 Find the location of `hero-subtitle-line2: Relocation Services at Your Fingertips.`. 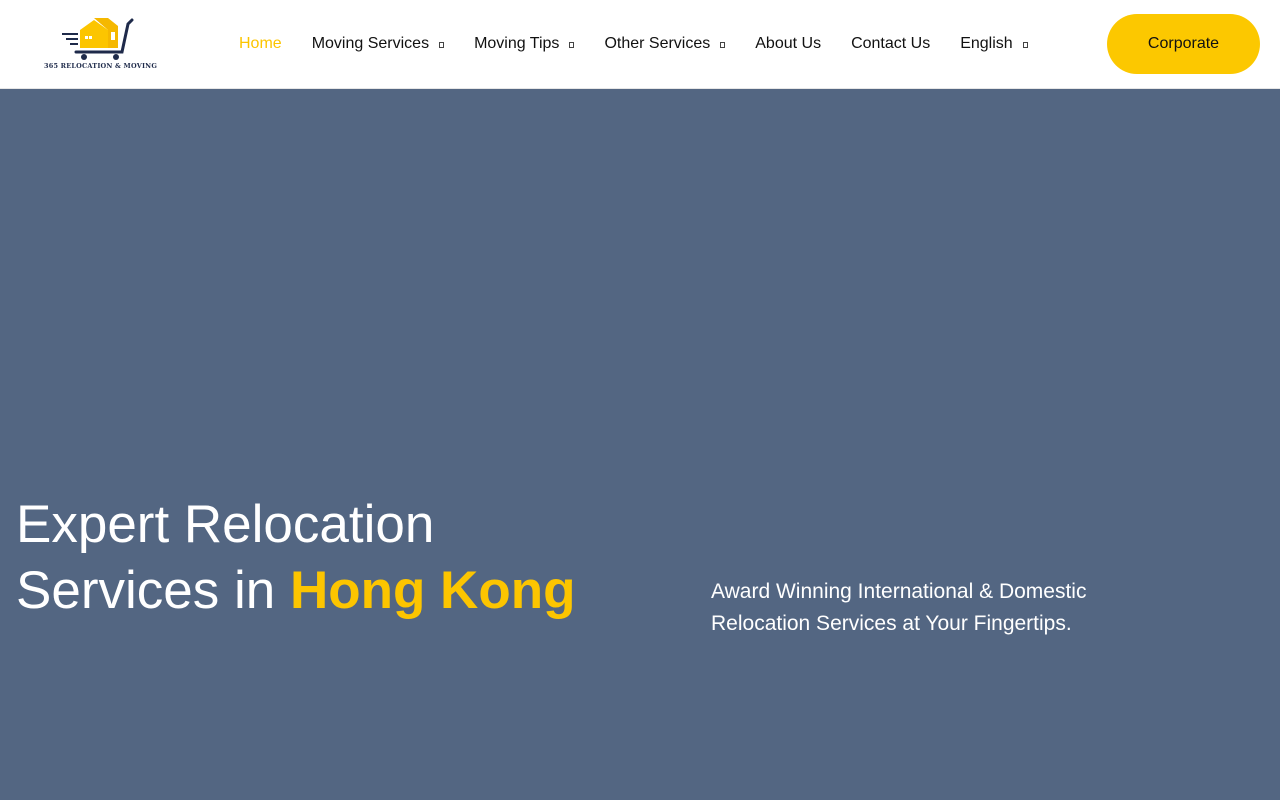

hero-subtitle-line2: Relocation Services at Your Fingertips. is located at coordinates (891, 623).